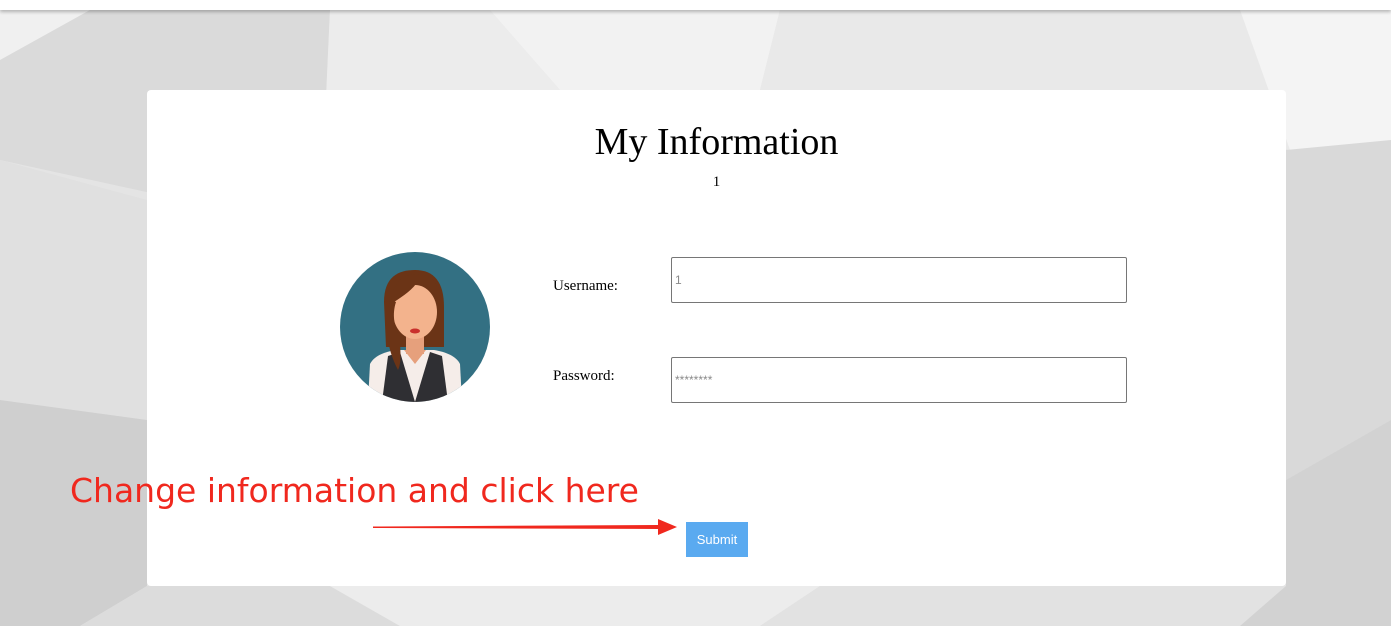 The width and height of the screenshot is (1391, 626). I want to click on password-label: Password:, so click(584, 376).